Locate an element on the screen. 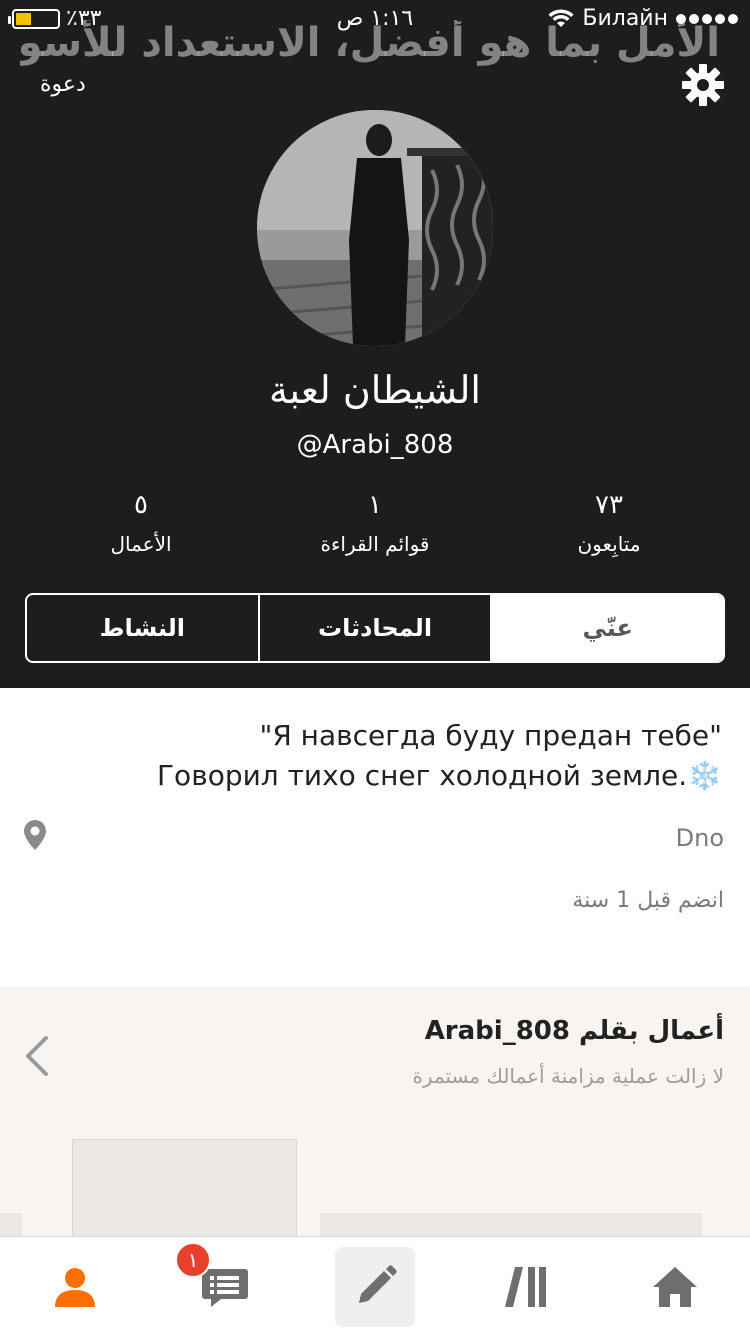 The height and width of the screenshot is (1334, 750). bio-line-1: "Я навсегда буду предан тебе" is located at coordinates (490, 735).